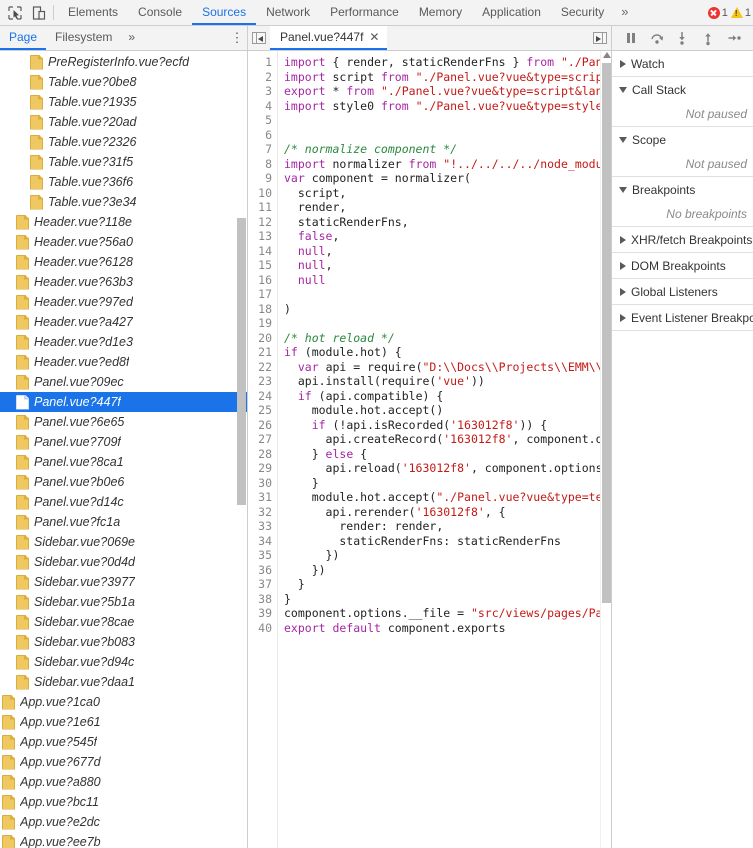  I want to click on file-tree-item: Panel.vue?b0e6, so click(123, 482).